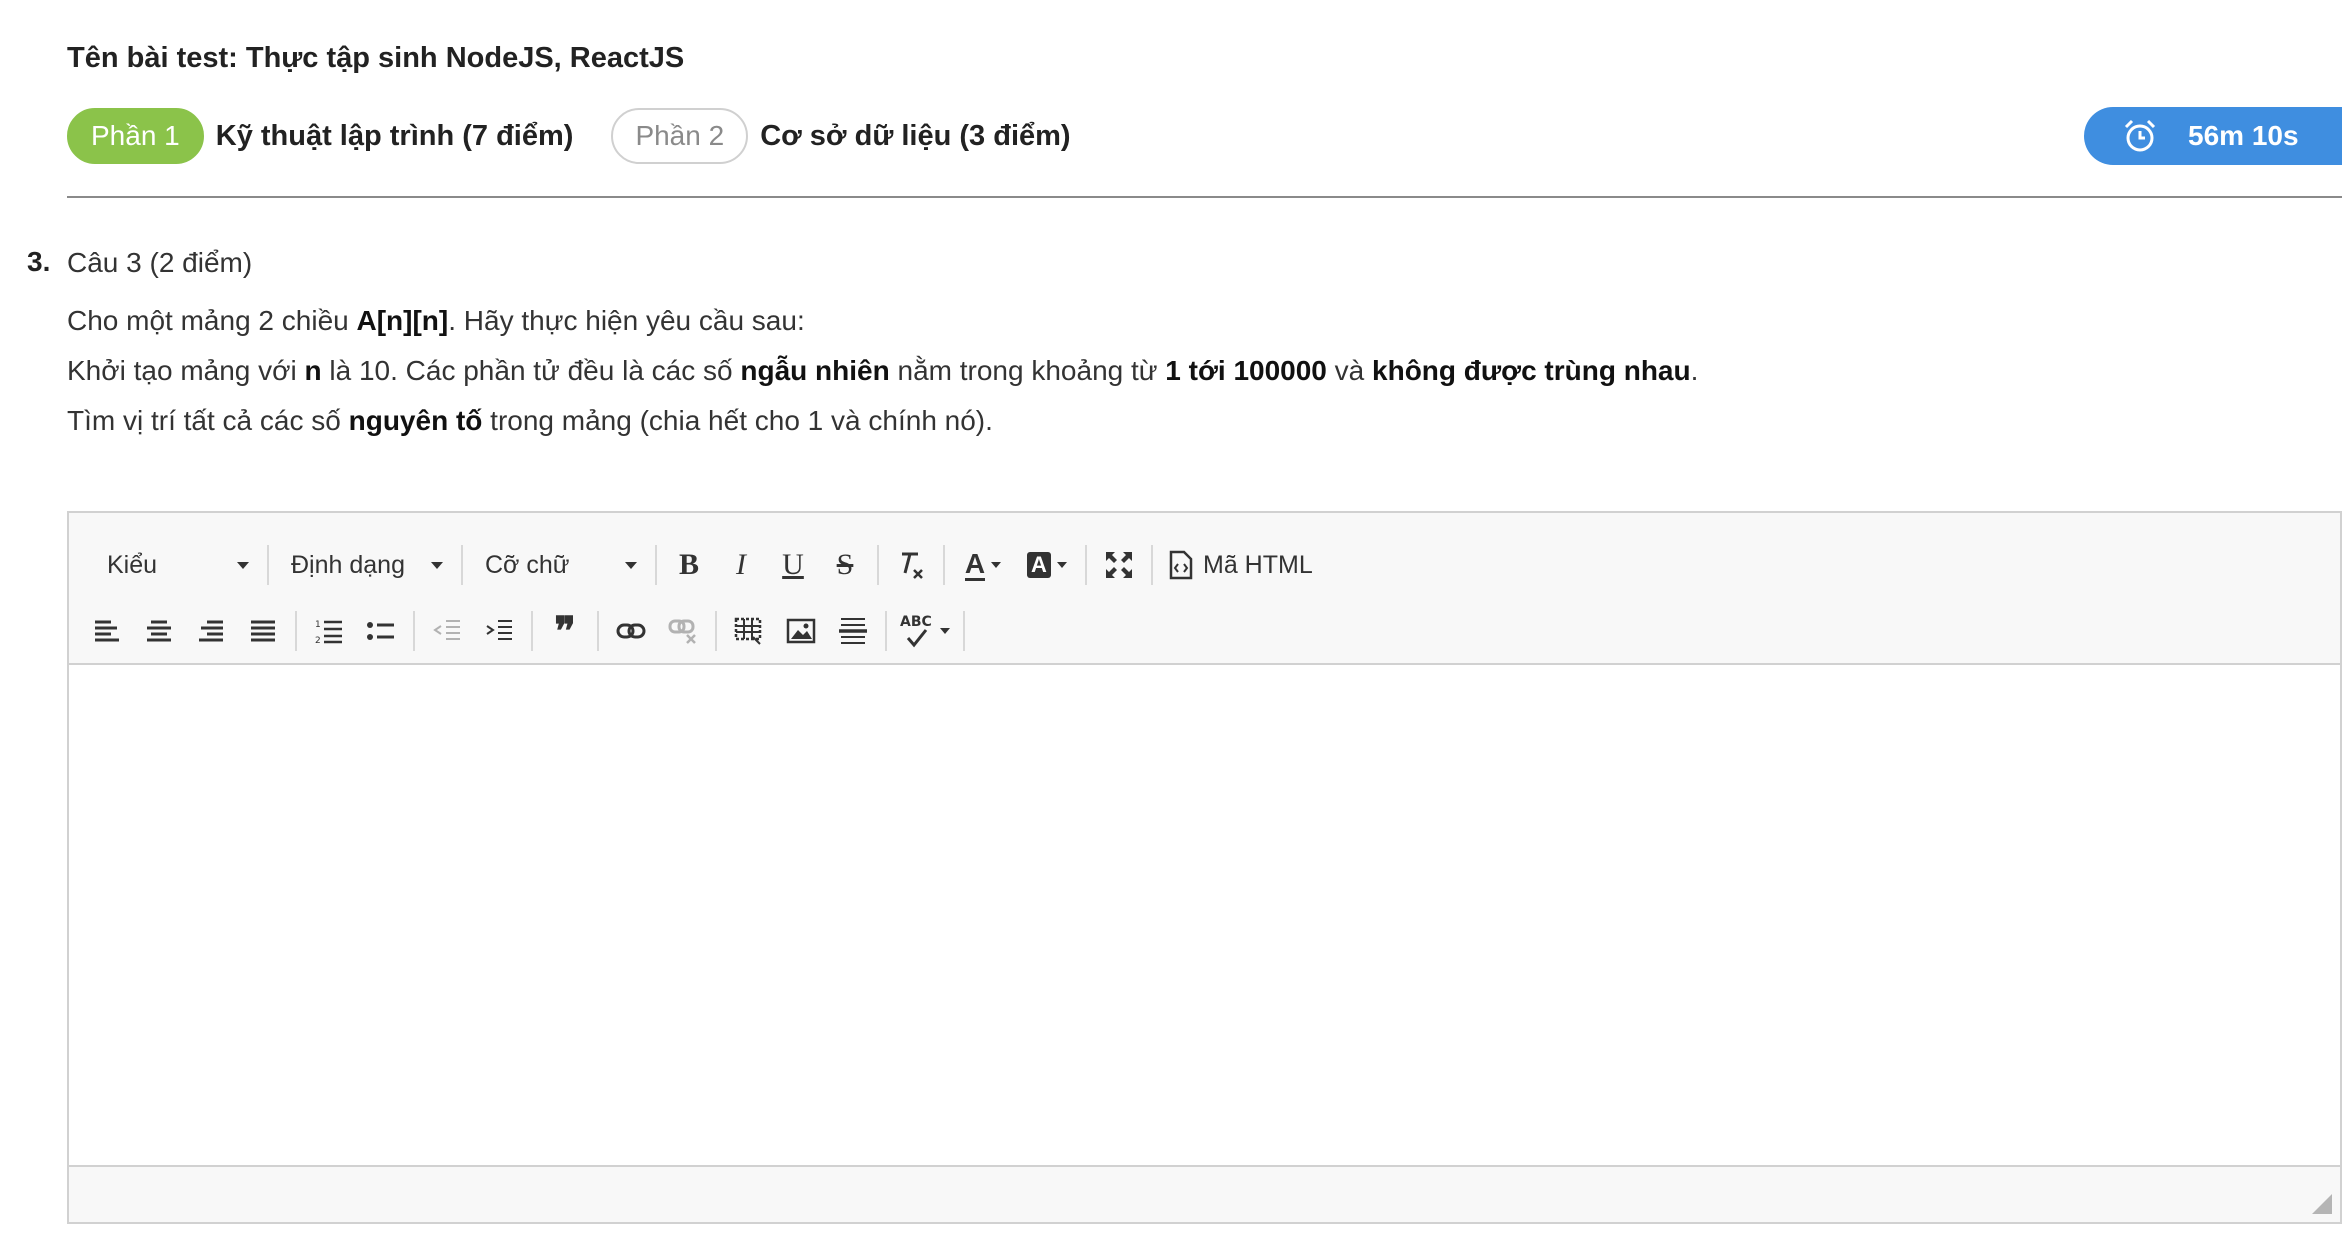 This screenshot has height=1258, width=2342. I want to click on table-icon, so click(748, 631).